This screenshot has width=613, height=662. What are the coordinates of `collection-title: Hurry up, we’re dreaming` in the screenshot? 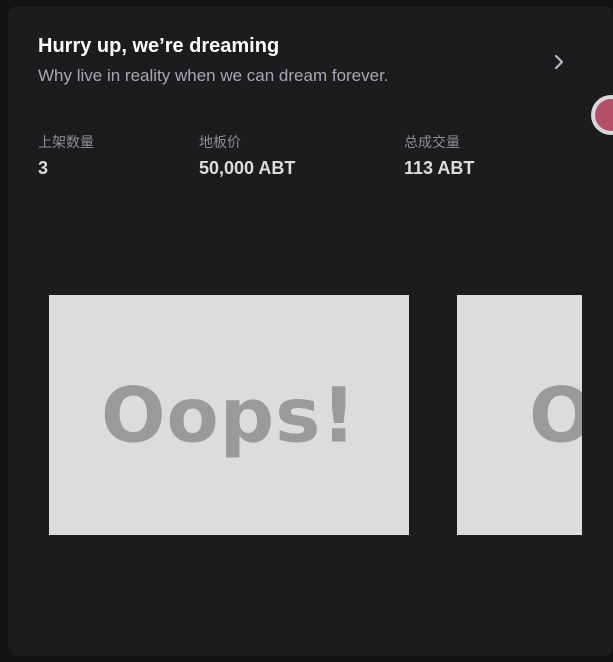 It's located at (158, 46).